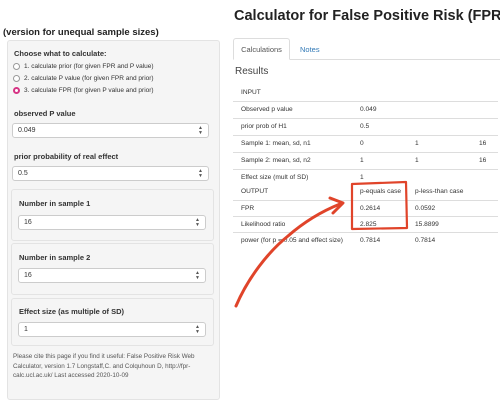 The width and height of the screenshot is (500, 402). I want to click on tab-bar: Calculations Notes, so click(366, 49).